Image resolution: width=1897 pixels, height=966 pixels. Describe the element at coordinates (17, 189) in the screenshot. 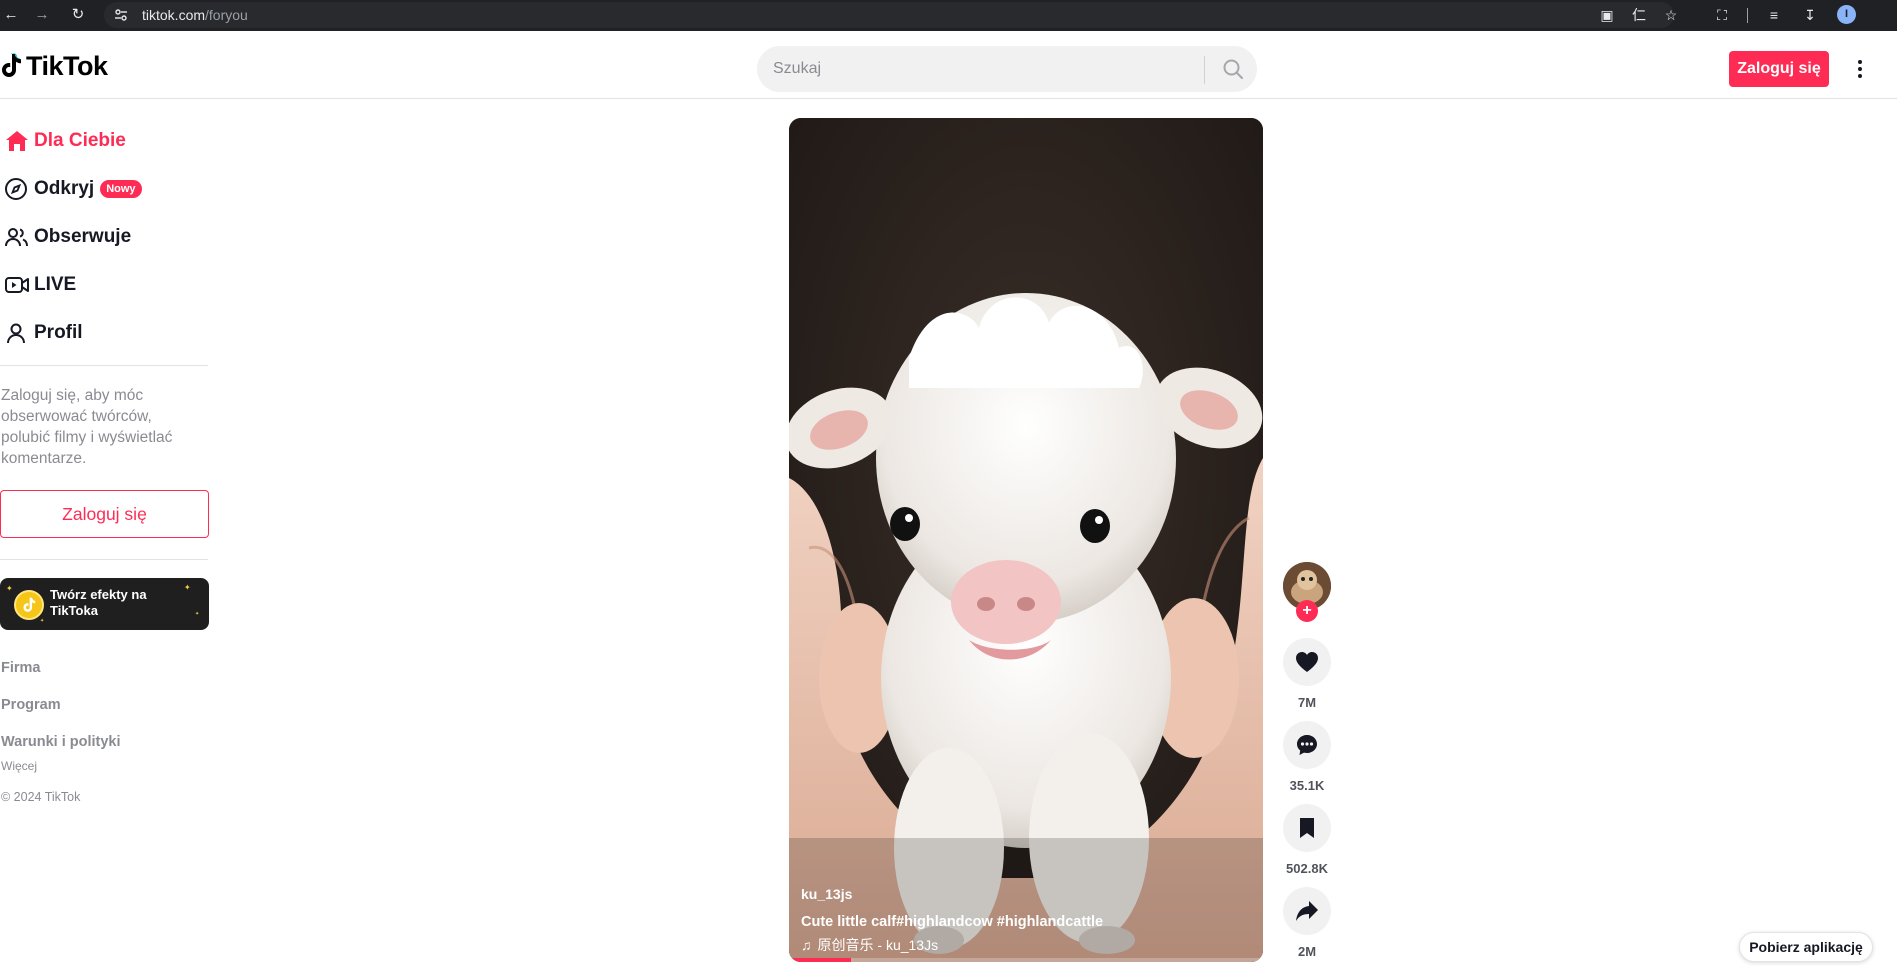

I see `compass-icon` at that location.